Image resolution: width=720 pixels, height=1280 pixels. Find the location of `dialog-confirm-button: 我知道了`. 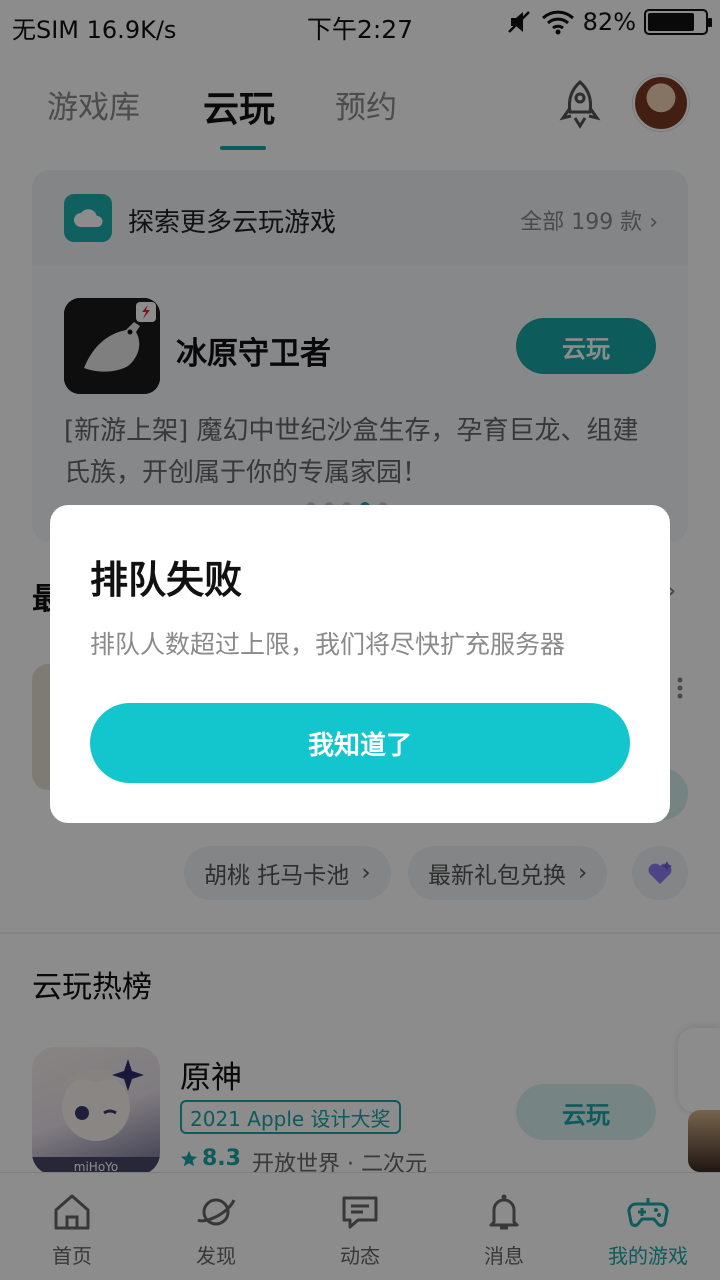

dialog-confirm-button: 我知道了 is located at coordinates (360, 743).